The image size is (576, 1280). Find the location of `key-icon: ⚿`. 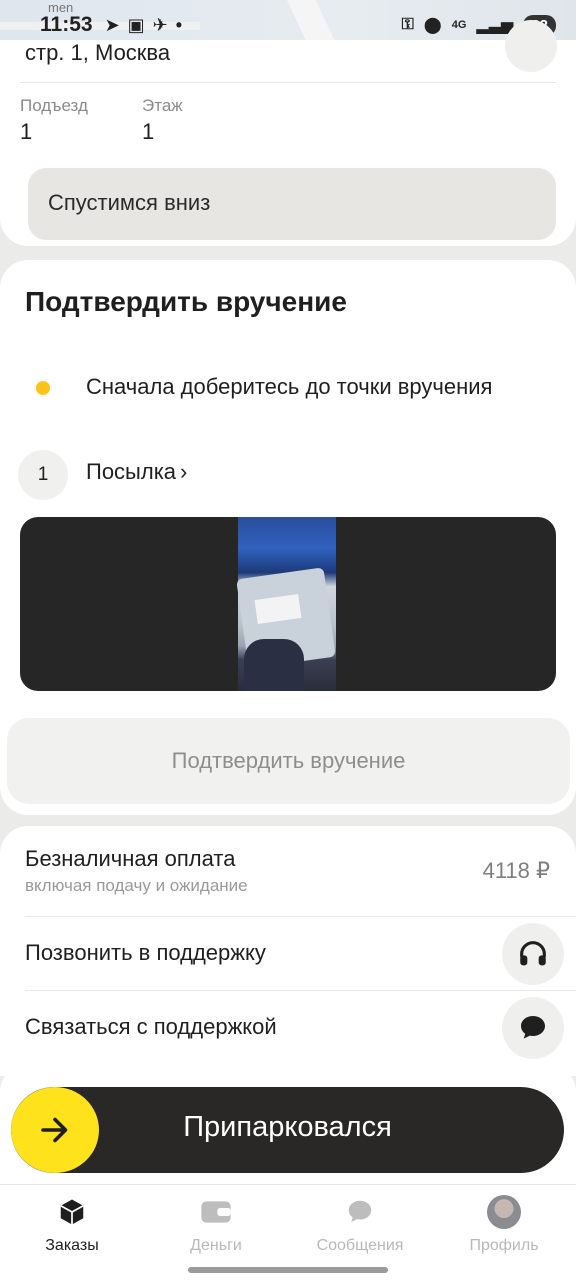

key-icon: ⚿ is located at coordinates (407, 24).